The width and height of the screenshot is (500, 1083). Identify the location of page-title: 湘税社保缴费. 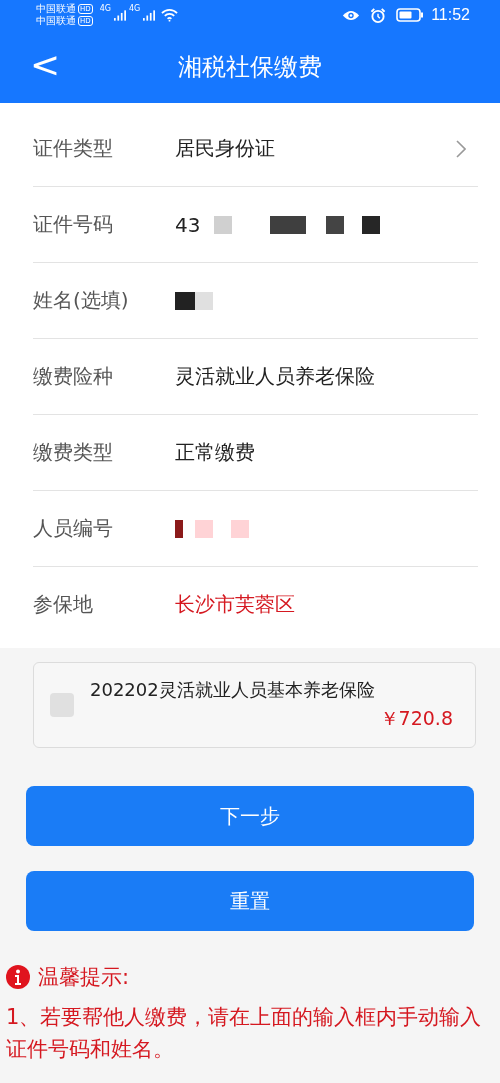
(250, 67).